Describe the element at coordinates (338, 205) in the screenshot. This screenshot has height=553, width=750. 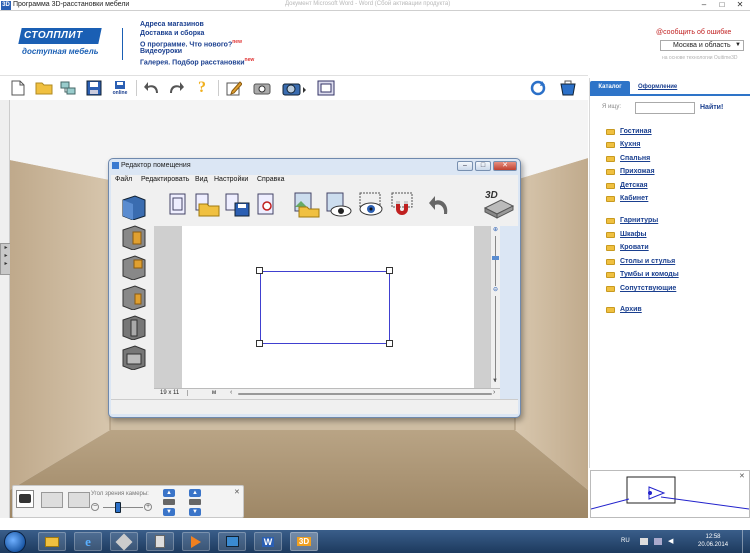
I see `preview-icon` at that location.